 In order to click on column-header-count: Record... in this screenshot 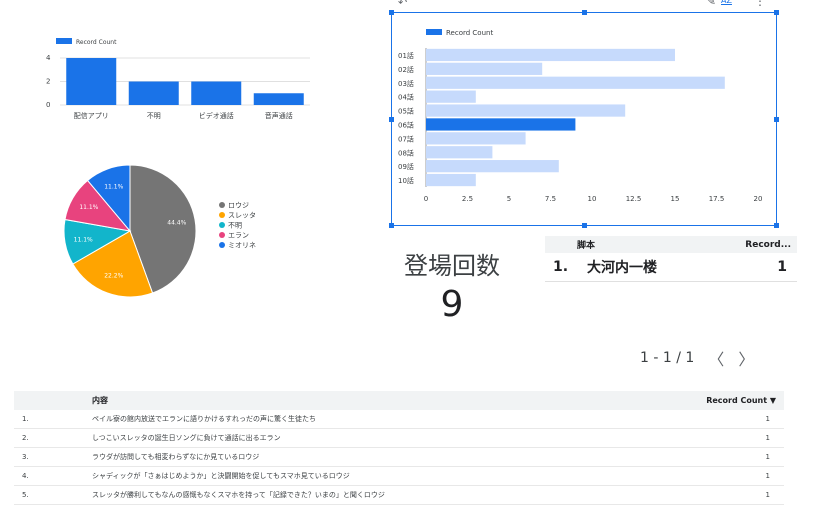, I will do `click(771, 245)`.